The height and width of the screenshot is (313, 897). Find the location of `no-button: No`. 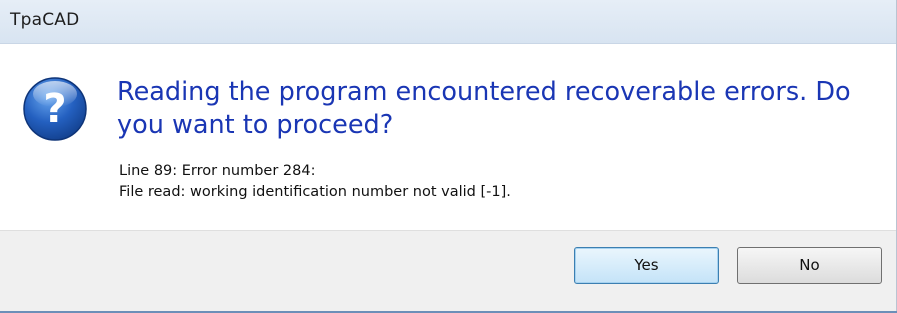

no-button: No is located at coordinates (809, 265).